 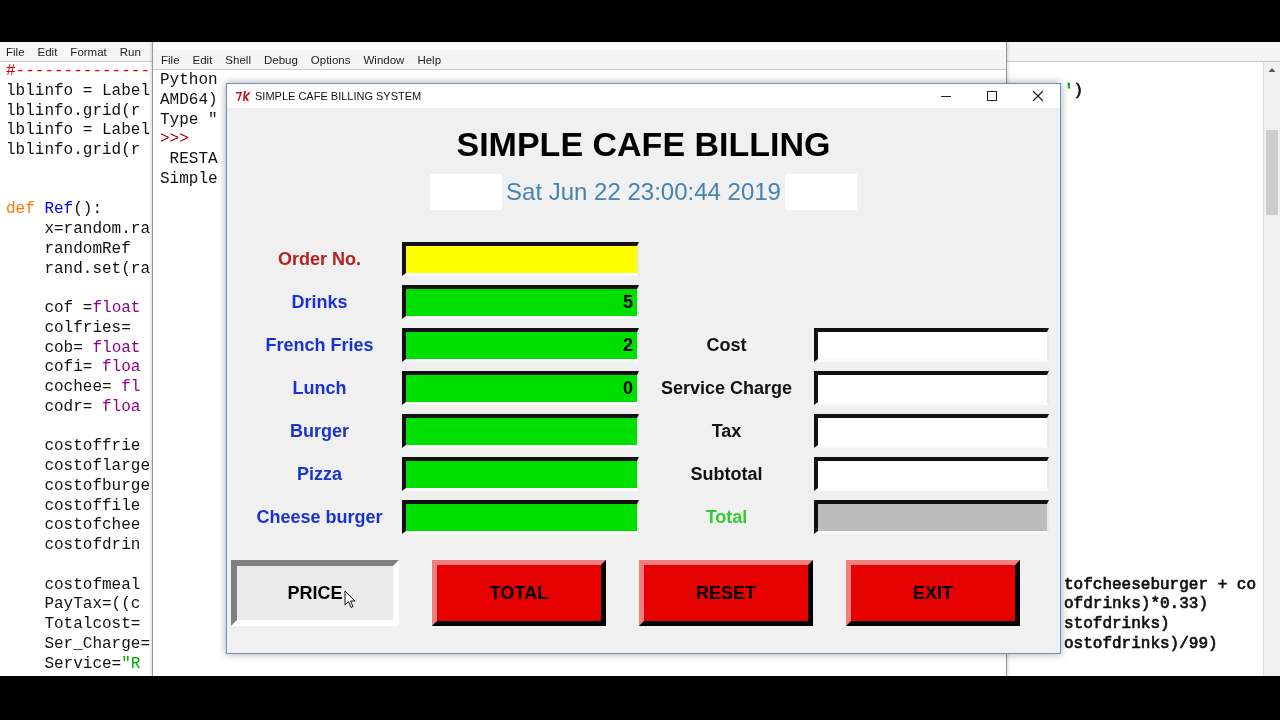 What do you see at coordinates (92, 585) in the screenshot?
I see `code-line: costofmeal` at bounding box center [92, 585].